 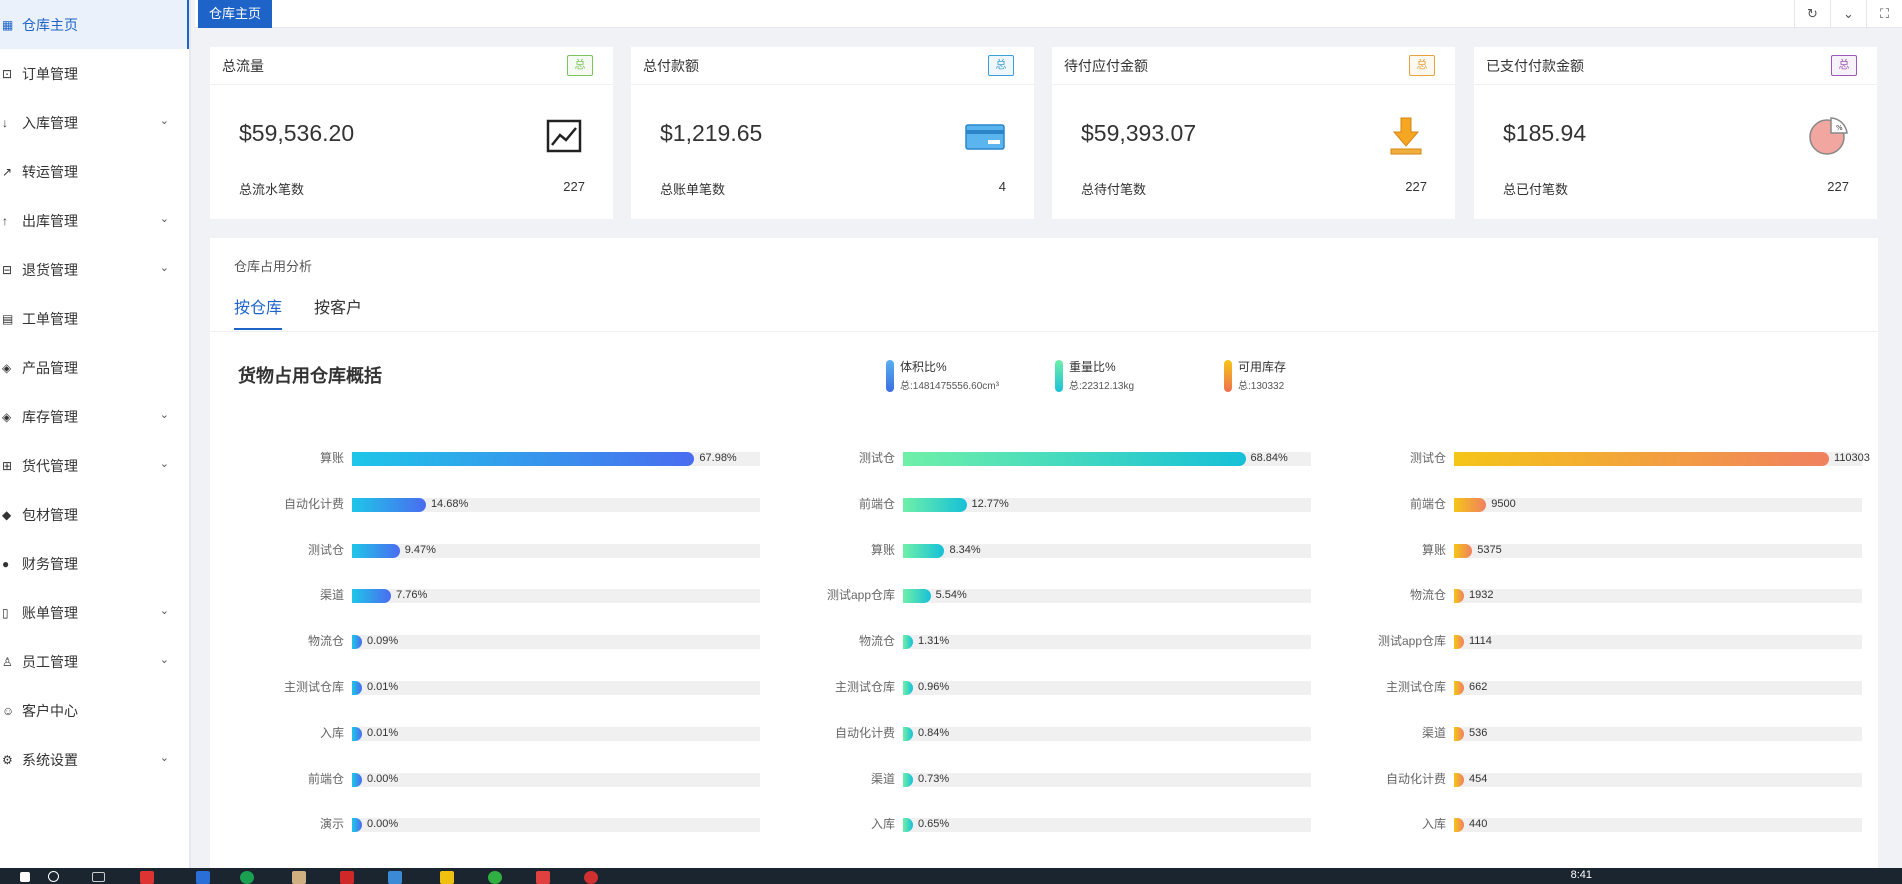 I want to click on sidebar-item-5: ⊟ 退货管理 ⌄, so click(x=94, y=269).